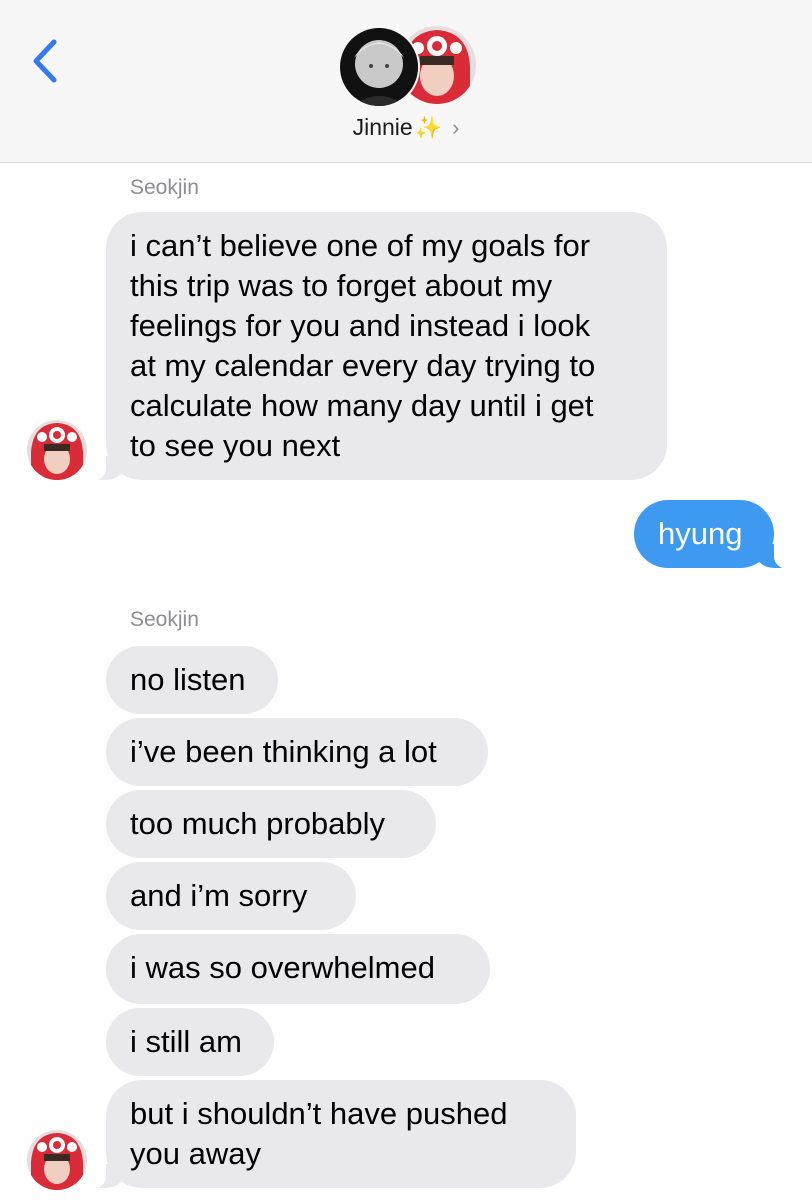 The height and width of the screenshot is (1200, 812). I want to click on sparkle-icon: ✨, so click(428, 127).